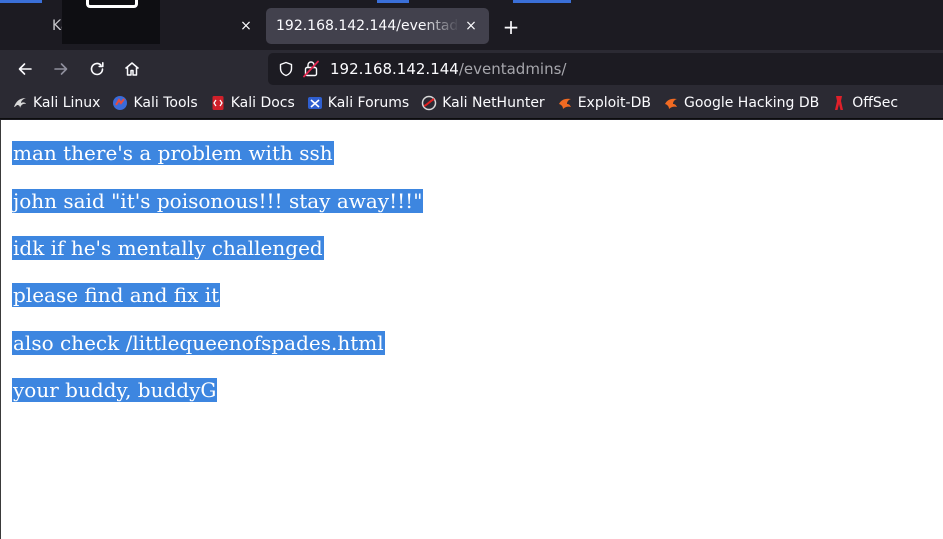 The image size is (943, 539). Describe the element at coordinates (262, 103) in the screenshot. I see `bookmark-label: Kali Docs` at that location.